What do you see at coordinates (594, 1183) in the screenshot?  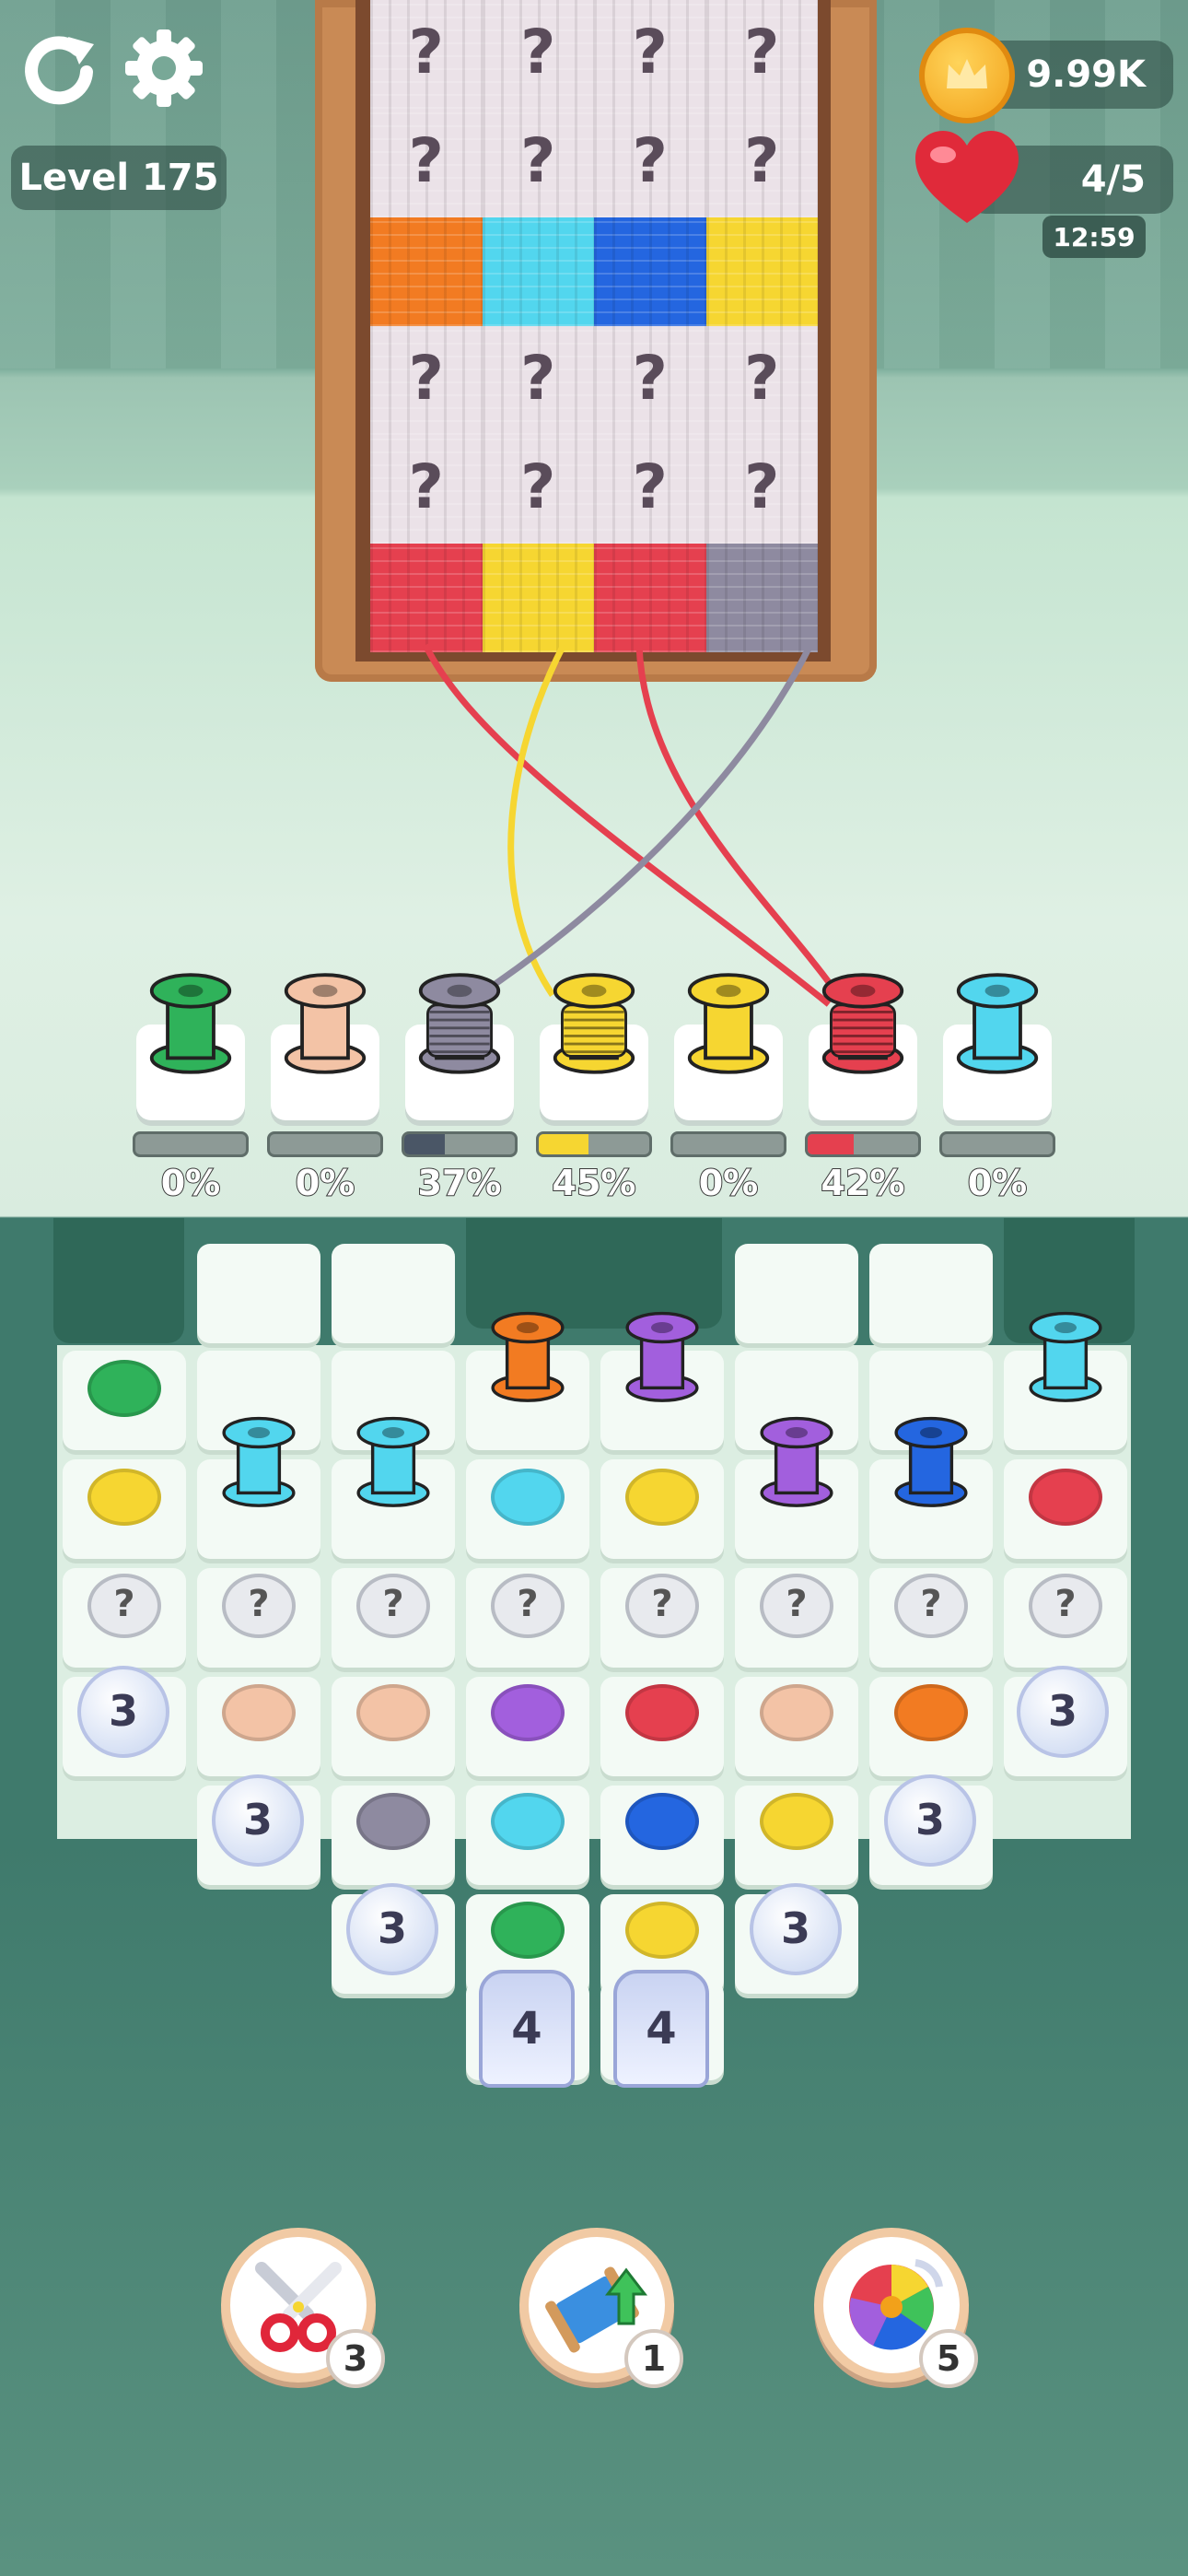 I see `progress-label: 45%` at bounding box center [594, 1183].